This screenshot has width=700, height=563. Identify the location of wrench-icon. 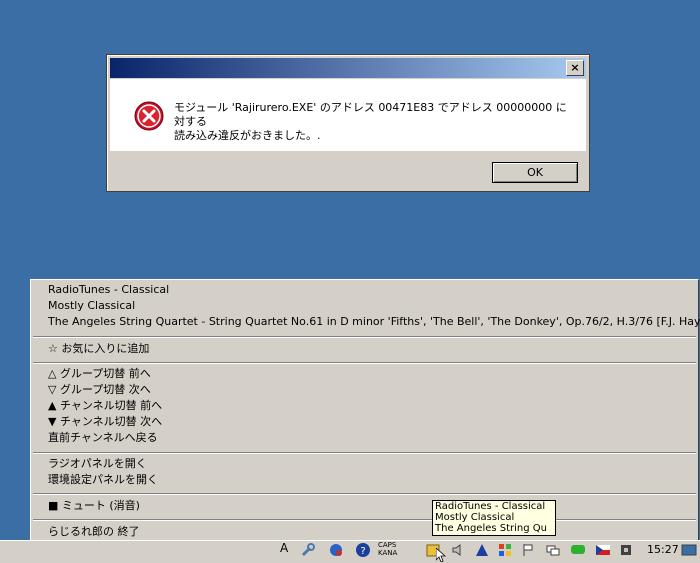
(308, 550).